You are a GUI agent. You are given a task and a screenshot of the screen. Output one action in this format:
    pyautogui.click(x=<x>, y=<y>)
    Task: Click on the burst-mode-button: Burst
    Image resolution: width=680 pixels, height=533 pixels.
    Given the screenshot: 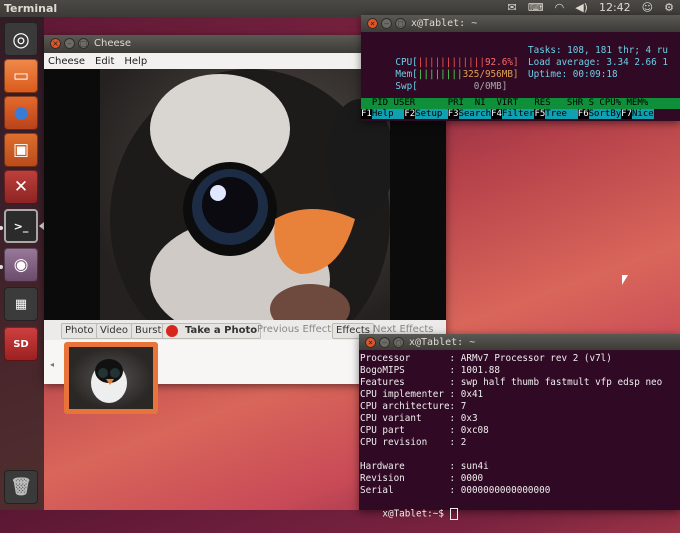 What is the action you would take?
    pyautogui.click(x=148, y=331)
    